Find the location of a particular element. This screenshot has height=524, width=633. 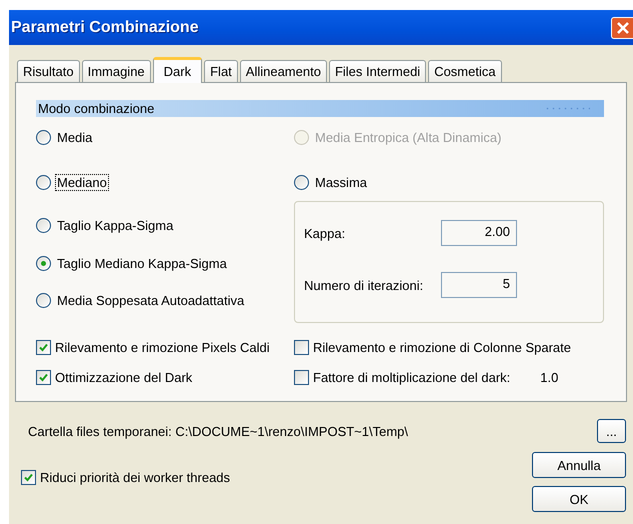

close-button is located at coordinates (622, 27).